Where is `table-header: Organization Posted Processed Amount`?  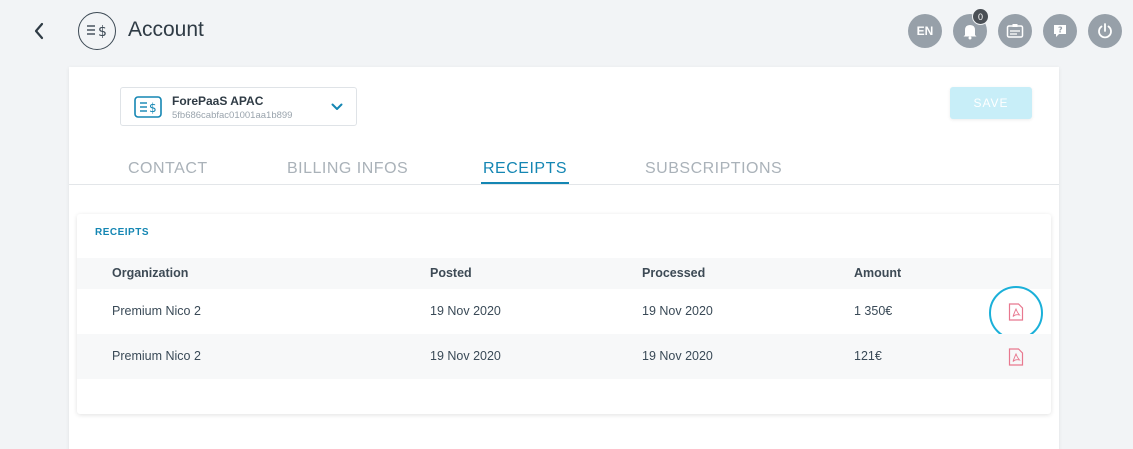
table-header: Organization Posted Processed Amount is located at coordinates (564, 273).